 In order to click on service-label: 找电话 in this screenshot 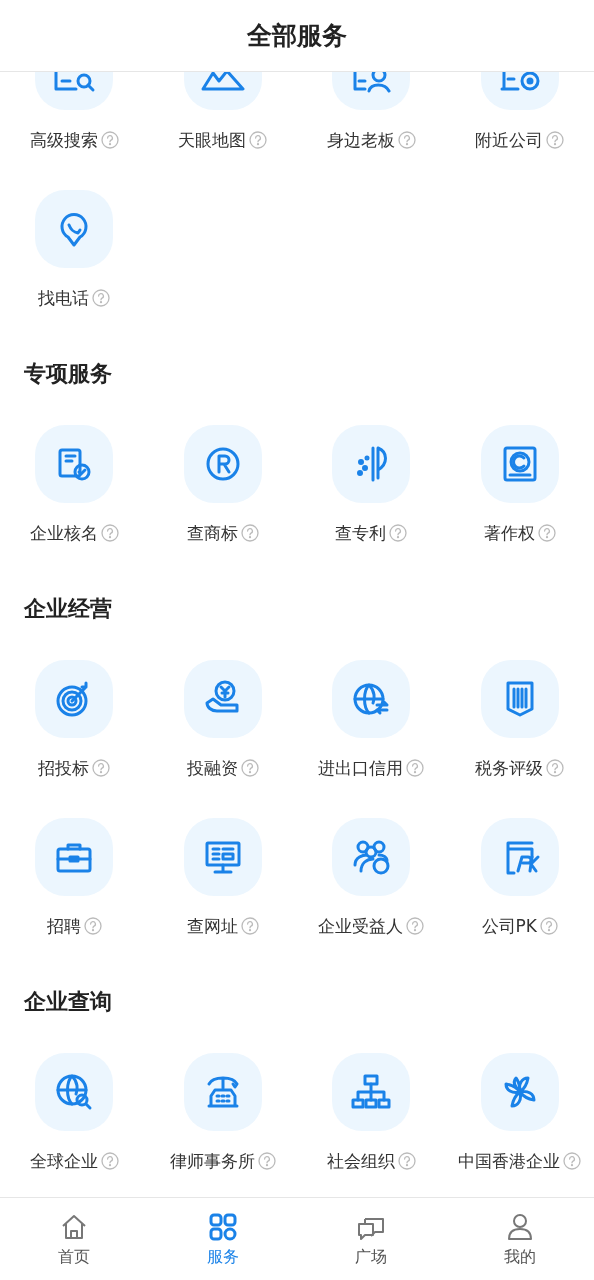, I will do `click(64, 298)`.